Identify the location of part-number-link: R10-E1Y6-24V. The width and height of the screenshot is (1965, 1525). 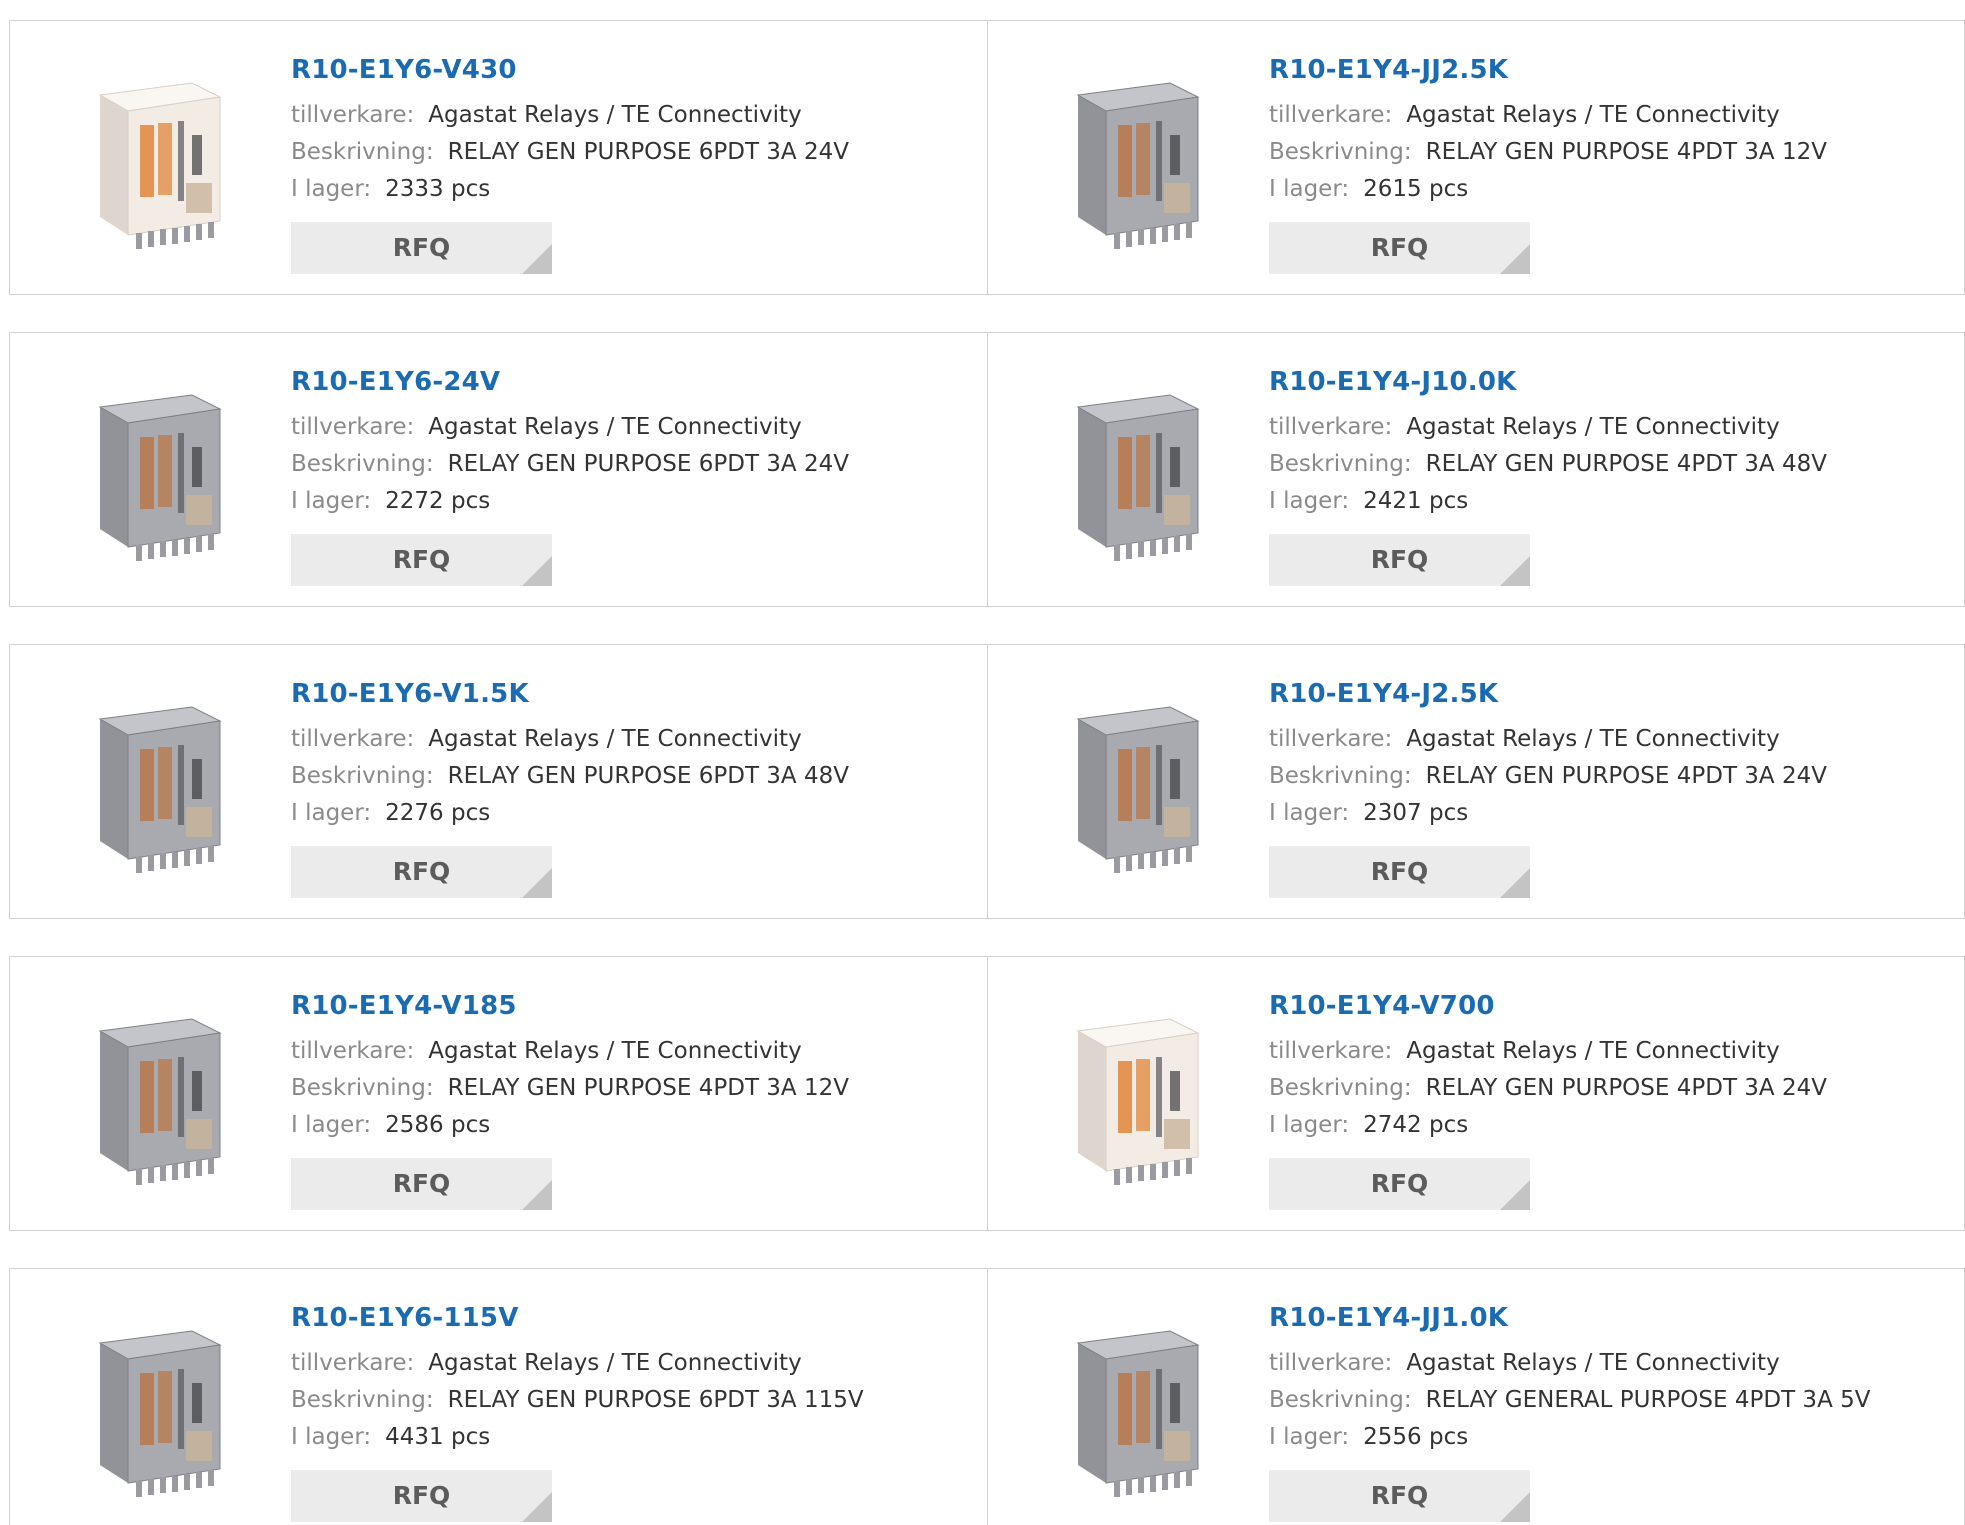
(570, 382).